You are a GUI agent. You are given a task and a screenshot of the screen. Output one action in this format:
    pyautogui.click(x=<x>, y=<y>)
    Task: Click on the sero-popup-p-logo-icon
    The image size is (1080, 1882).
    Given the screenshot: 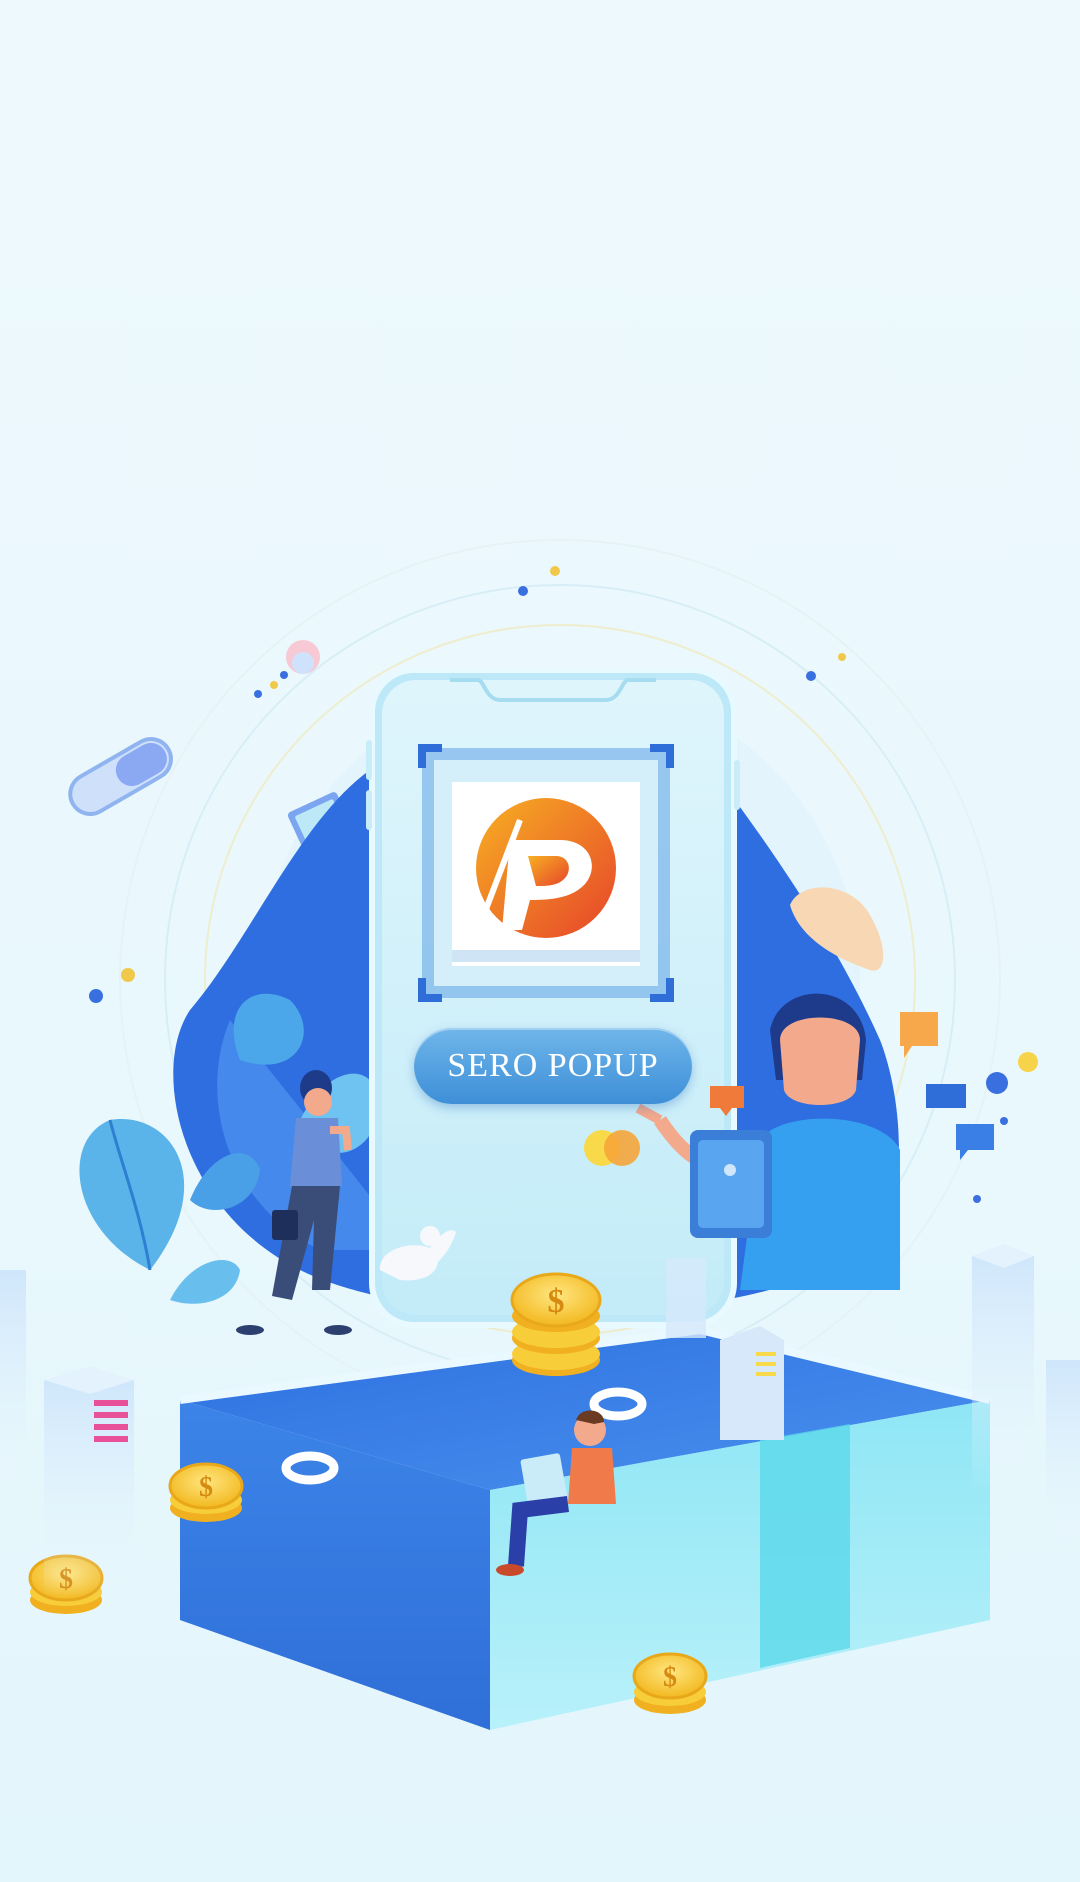 What is the action you would take?
    pyautogui.click(x=545, y=868)
    